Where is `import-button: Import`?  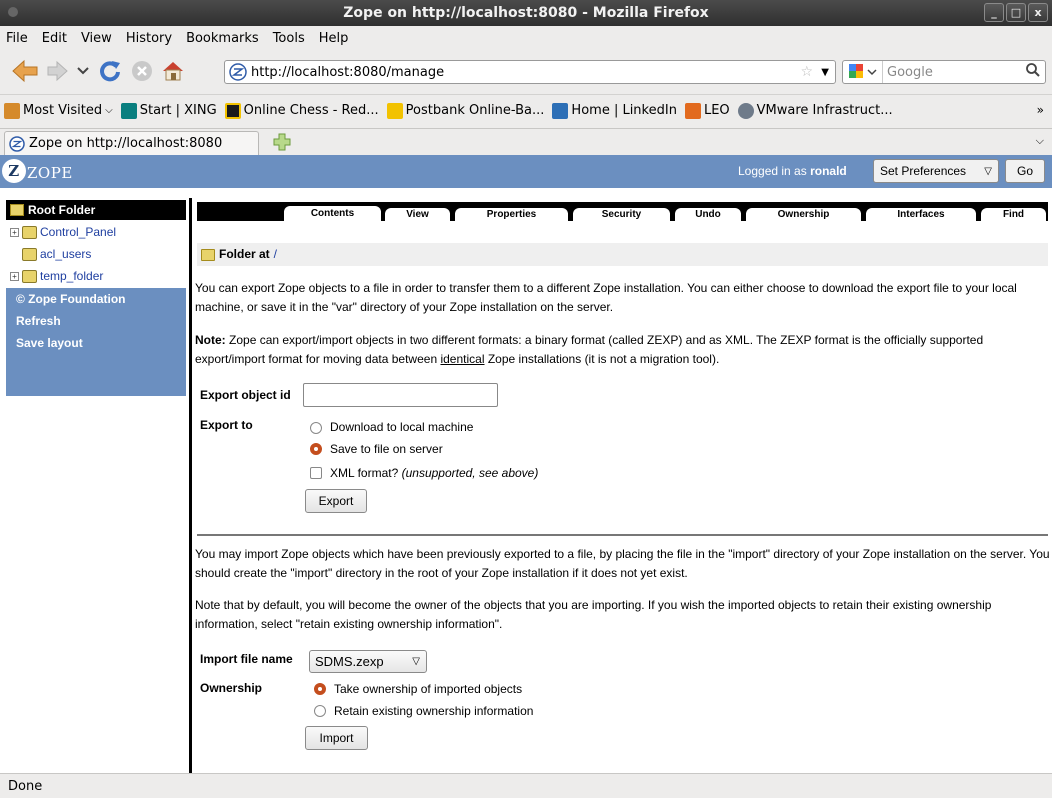 import-button: Import is located at coordinates (336, 738).